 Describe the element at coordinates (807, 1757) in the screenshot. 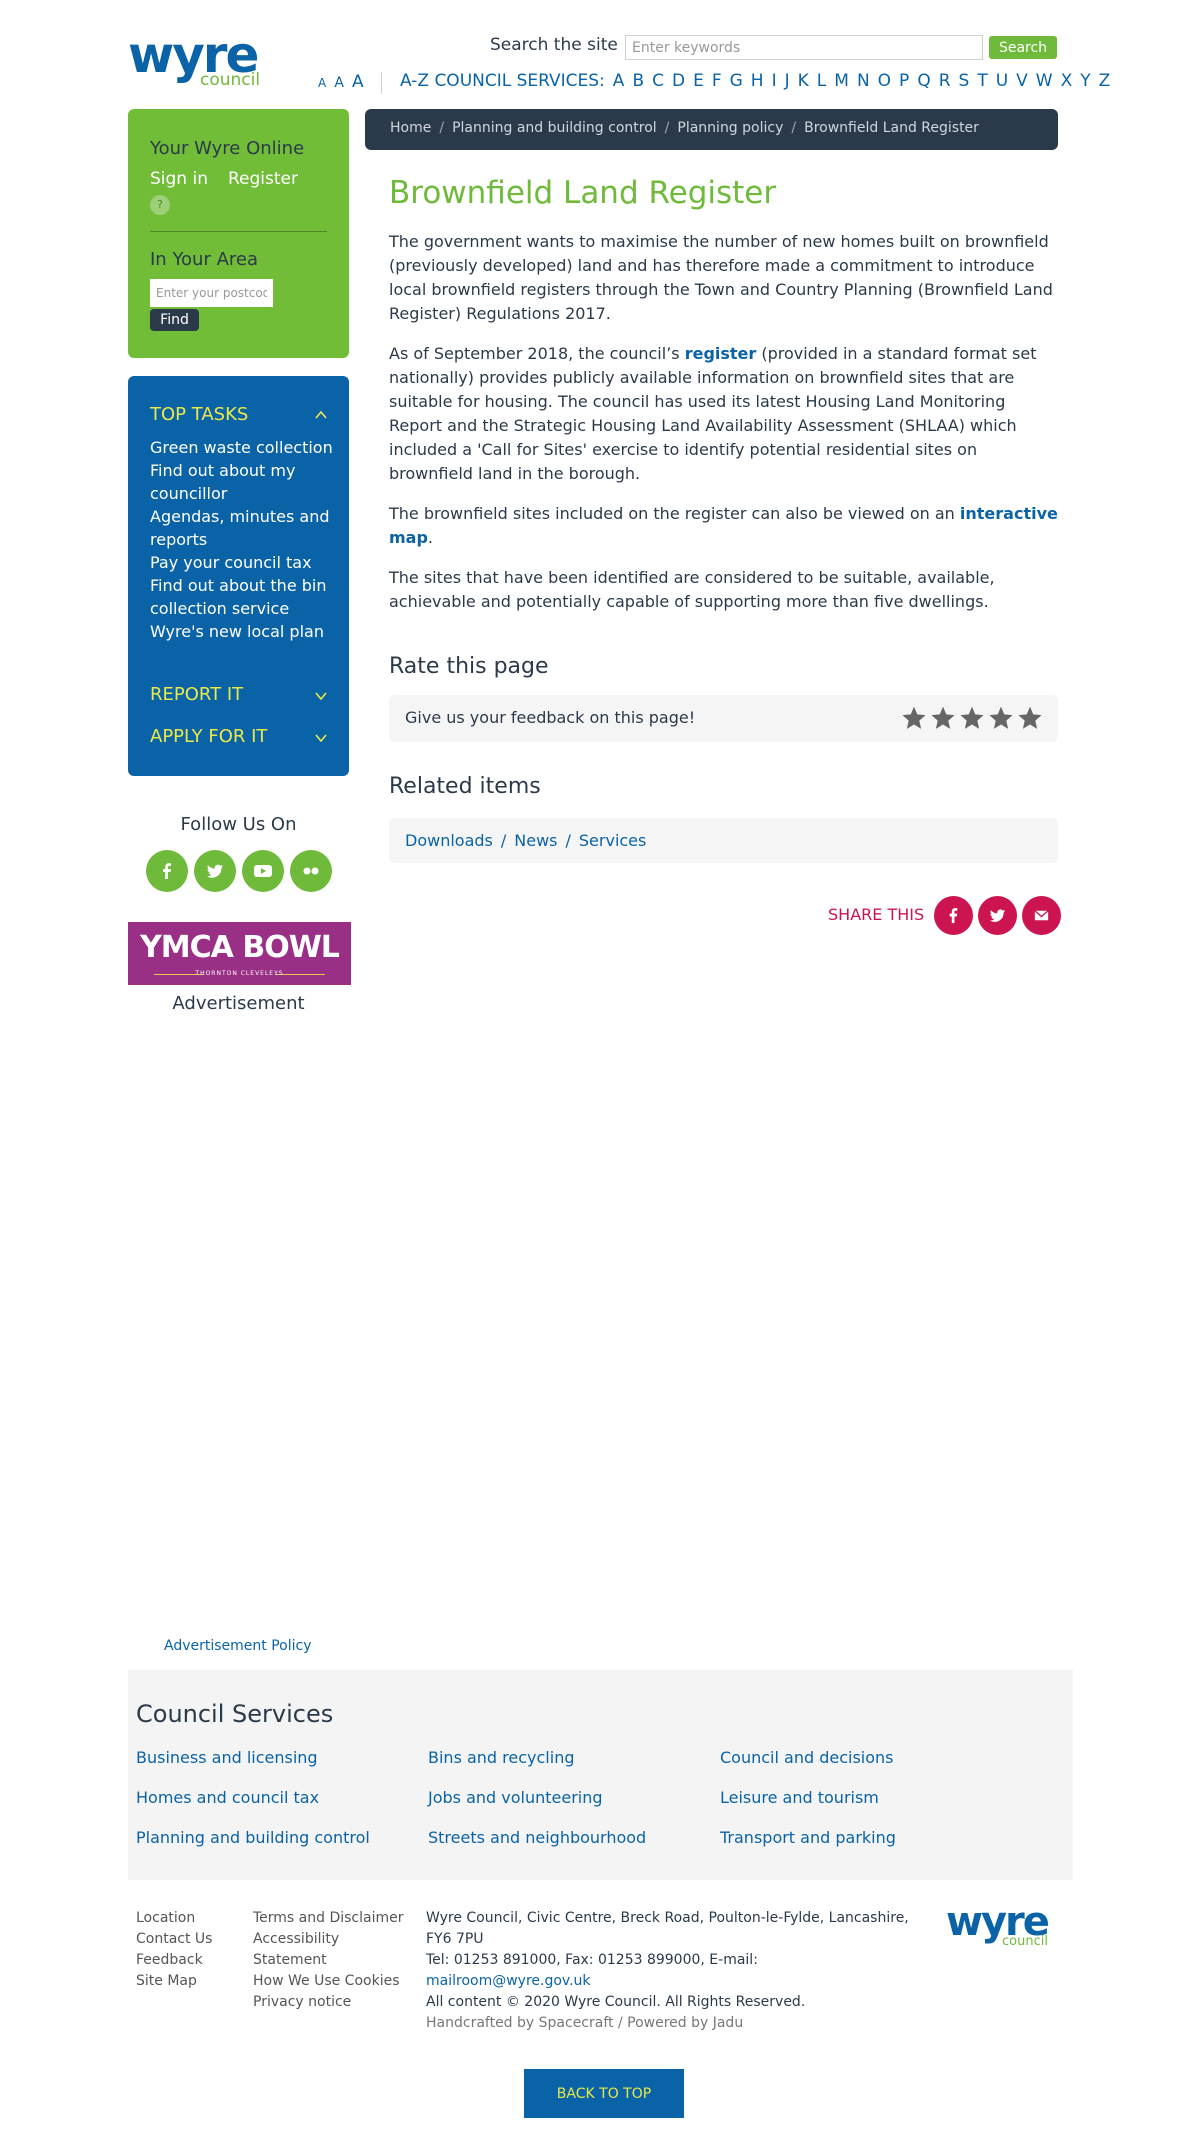

I see `service-link: Council and decisions` at that location.